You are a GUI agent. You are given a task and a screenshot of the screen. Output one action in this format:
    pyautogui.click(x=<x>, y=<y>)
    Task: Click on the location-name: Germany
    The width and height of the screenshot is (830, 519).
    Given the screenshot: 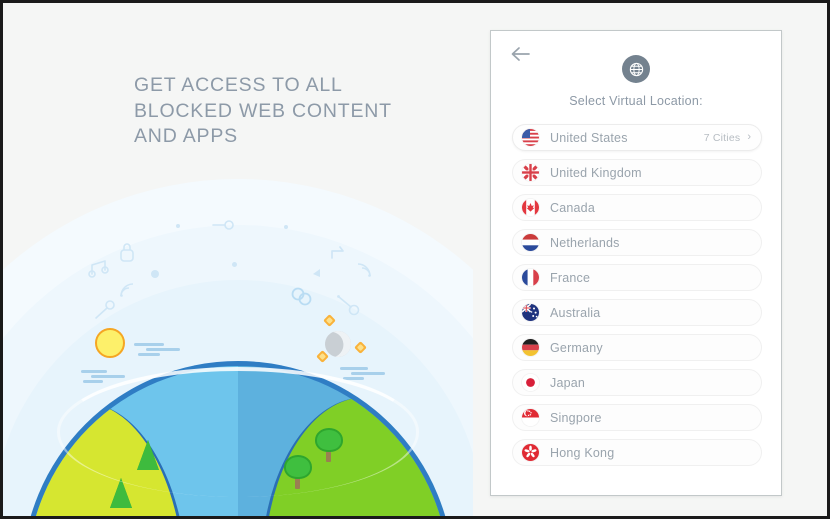 What is the action you would take?
    pyautogui.click(x=576, y=347)
    